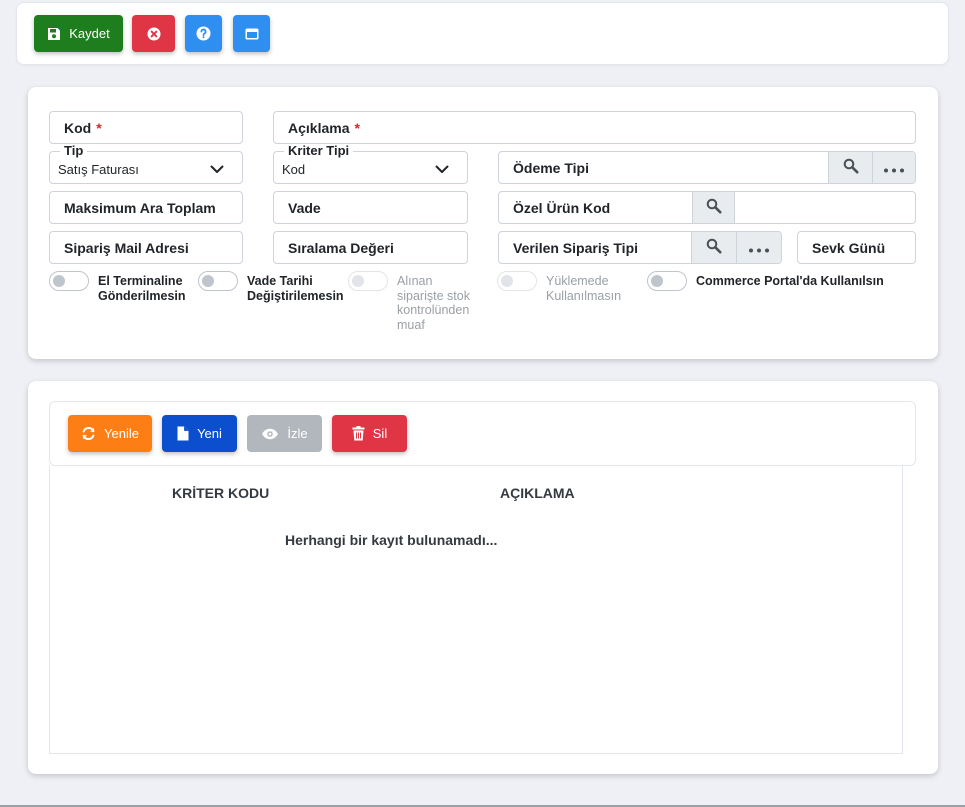 The image size is (965, 807). Describe the element at coordinates (83, 127) in the screenshot. I see `kod-label: Kod *` at that location.